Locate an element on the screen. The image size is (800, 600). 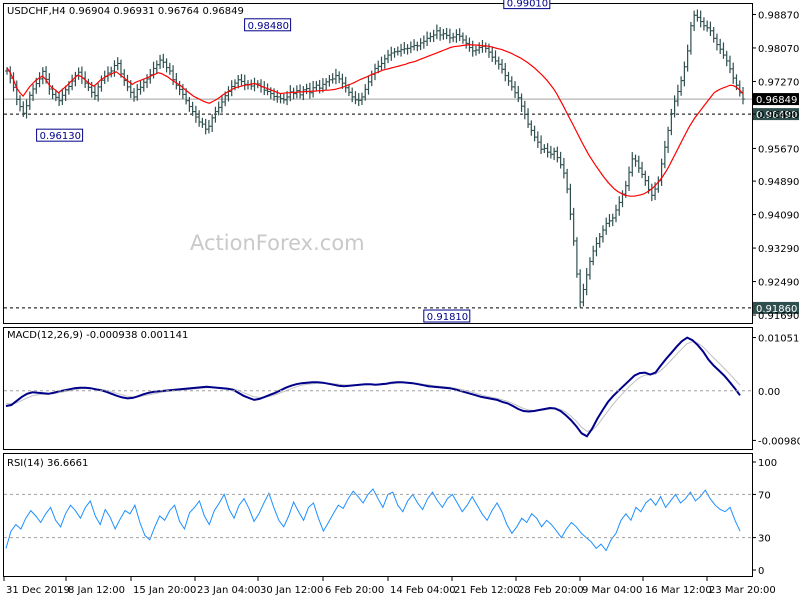
price-annotation-label: 0.98480 is located at coordinates (268, 26).